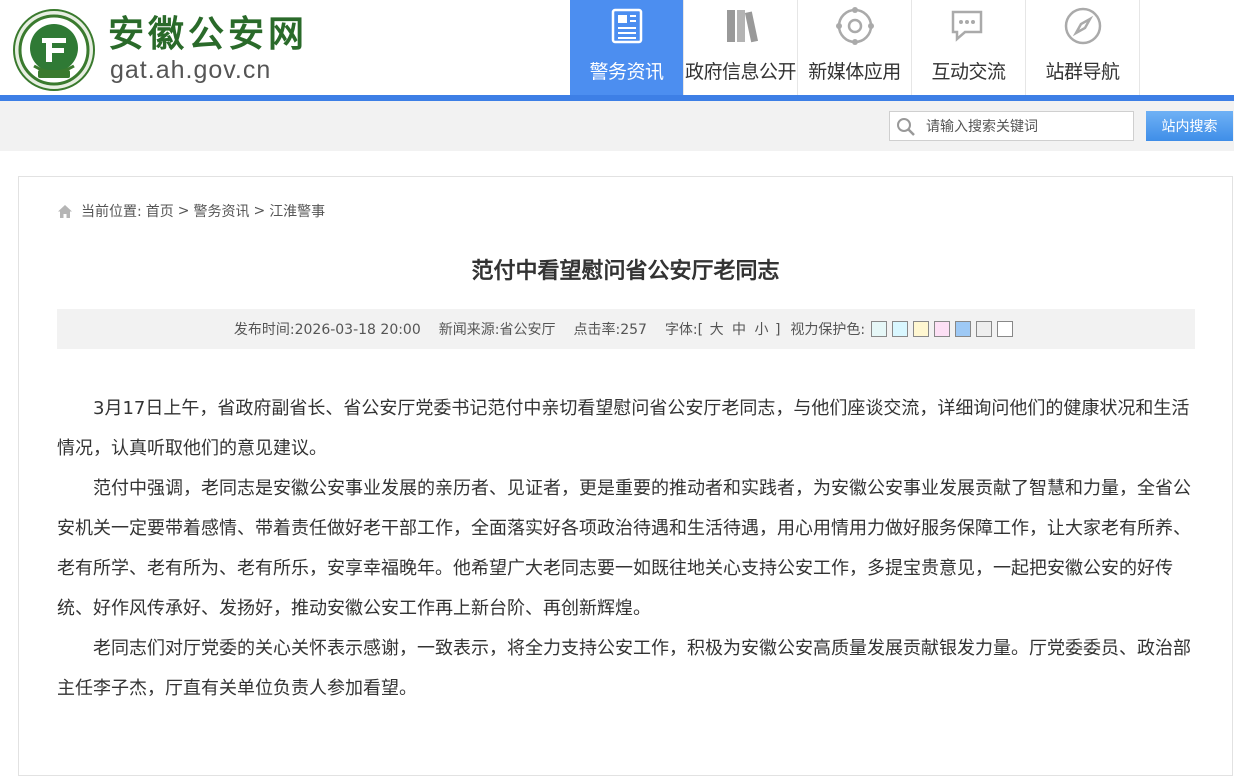 This screenshot has width=1234, height=776. What do you see at coordinates (626, 72) in the screenshot?
I see `nav-label-police-news: 警务资讯` at bounding box center [626, 72].